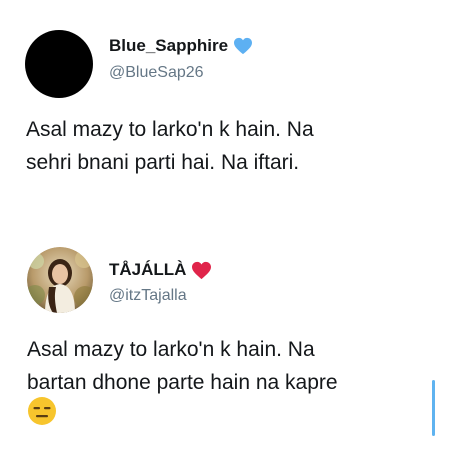 The width and height of the screenshot is (450, 450). What do you see at coordinates (42, 411) in the screenshot?
I see `expressionless-face-icon` at bounding box center [42, 411].